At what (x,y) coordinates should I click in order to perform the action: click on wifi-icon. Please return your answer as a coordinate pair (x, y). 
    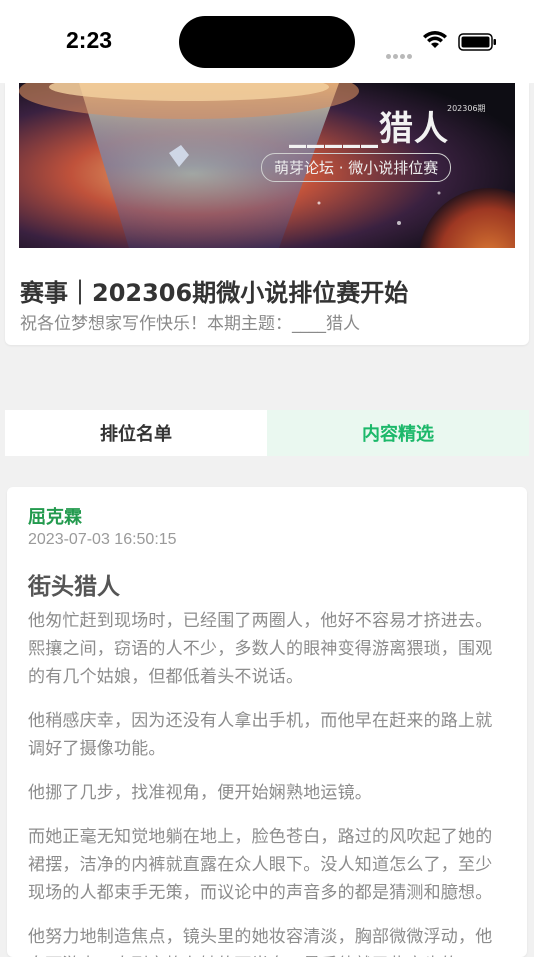
    Looking at the image, I should click on (435, 39).